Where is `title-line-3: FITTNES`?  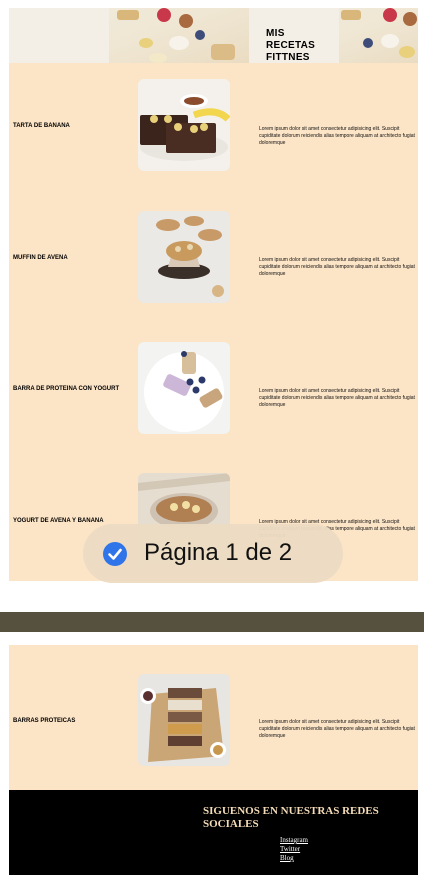
title-line-3: FITTNES is located at coordinates (288, 57).